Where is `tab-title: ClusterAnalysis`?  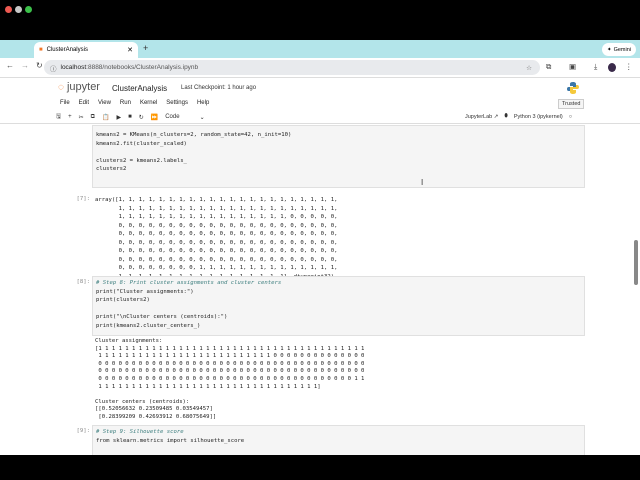
tab-title: ClusterAnalysis is located at coordinates (67, 50).